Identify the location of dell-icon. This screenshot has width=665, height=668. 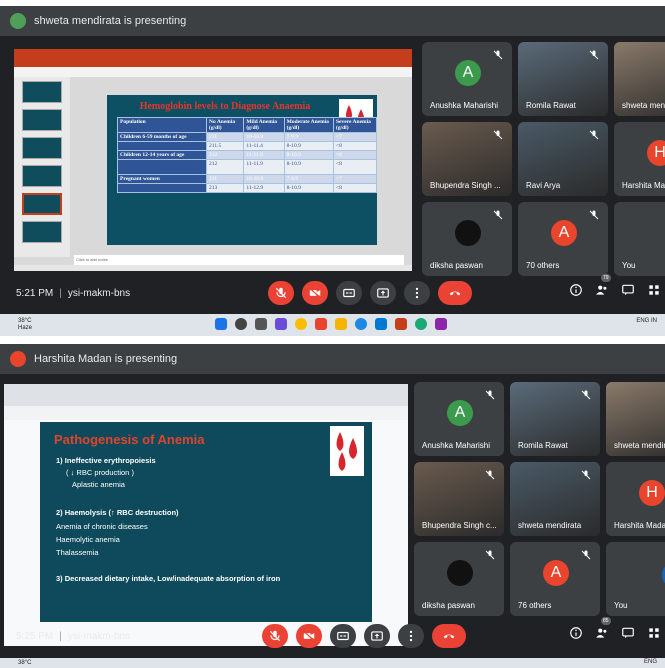
(361, 324).